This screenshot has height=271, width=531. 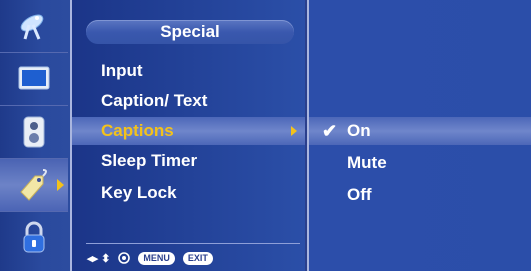 I want to click on category-satellite, so click(x=34, y=26).